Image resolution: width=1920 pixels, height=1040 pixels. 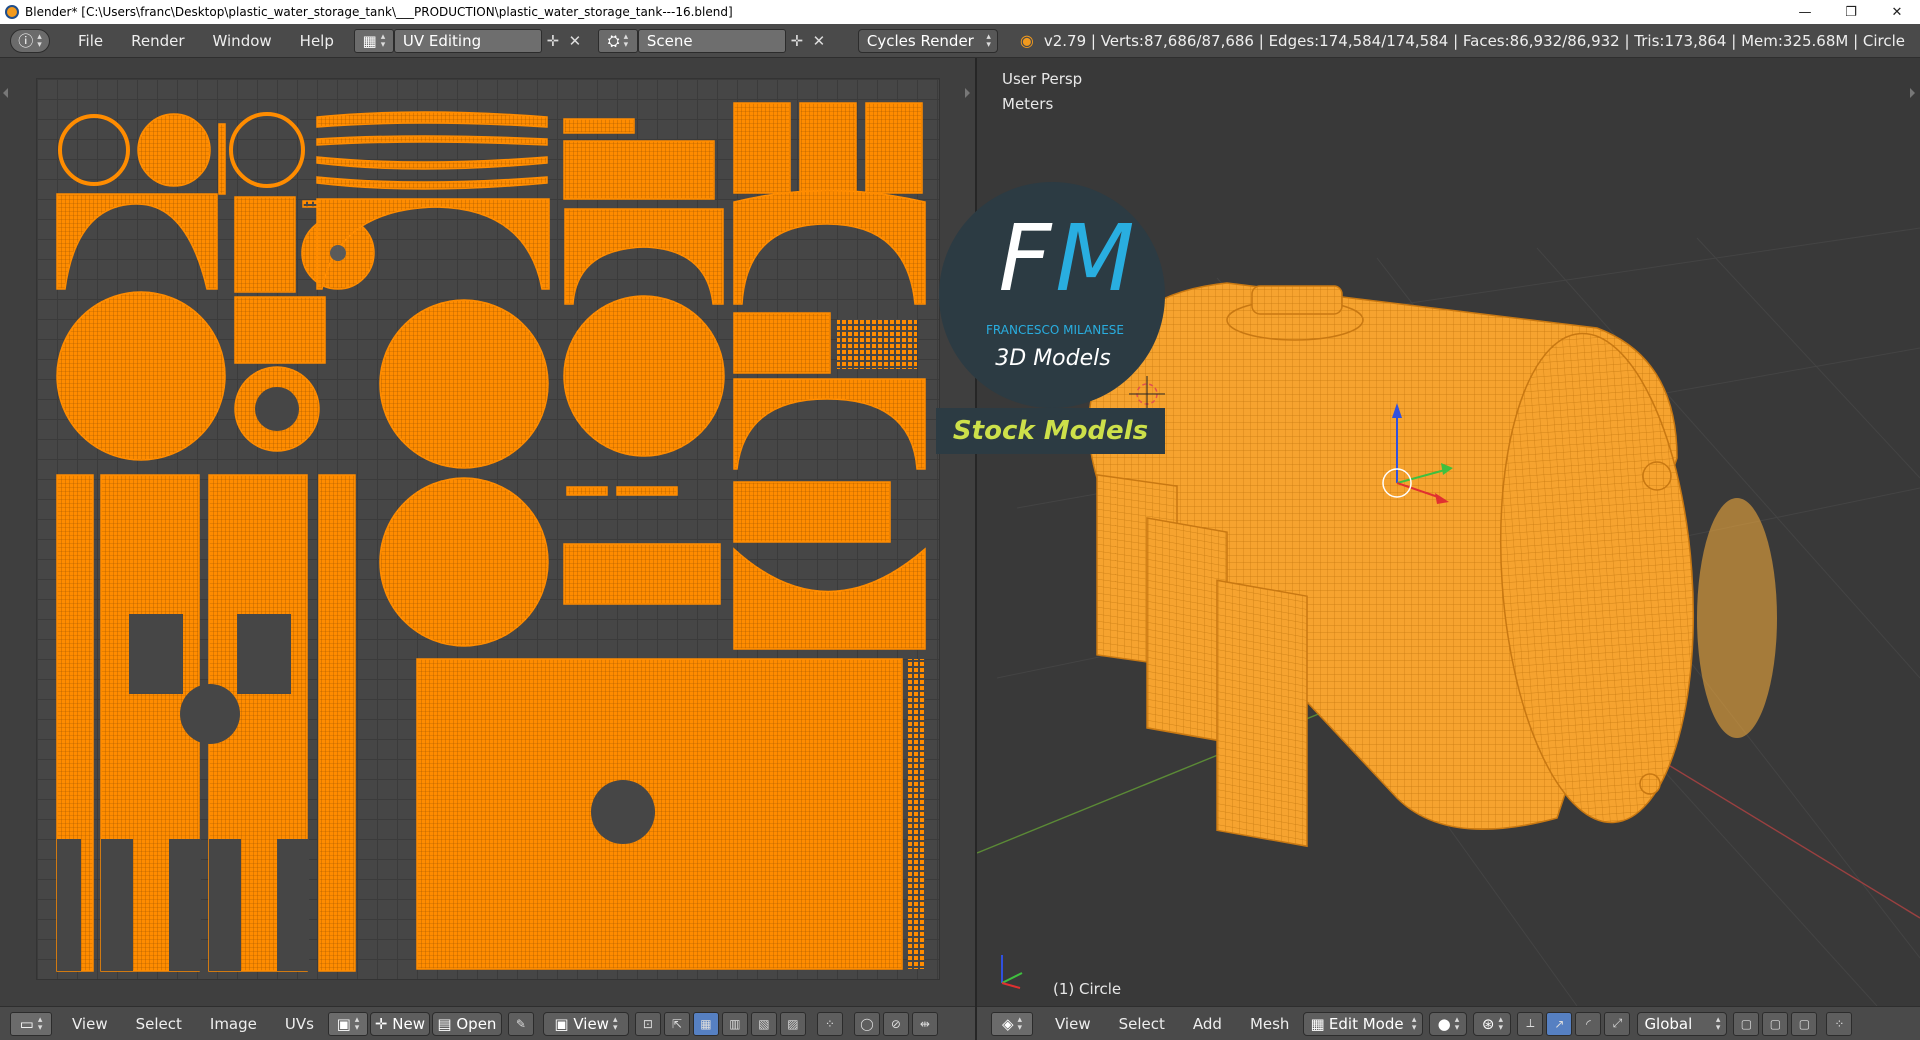 I want to click on image-view-dropdown: ▣ View ▴ ▾, so click(x=585, y=1023).